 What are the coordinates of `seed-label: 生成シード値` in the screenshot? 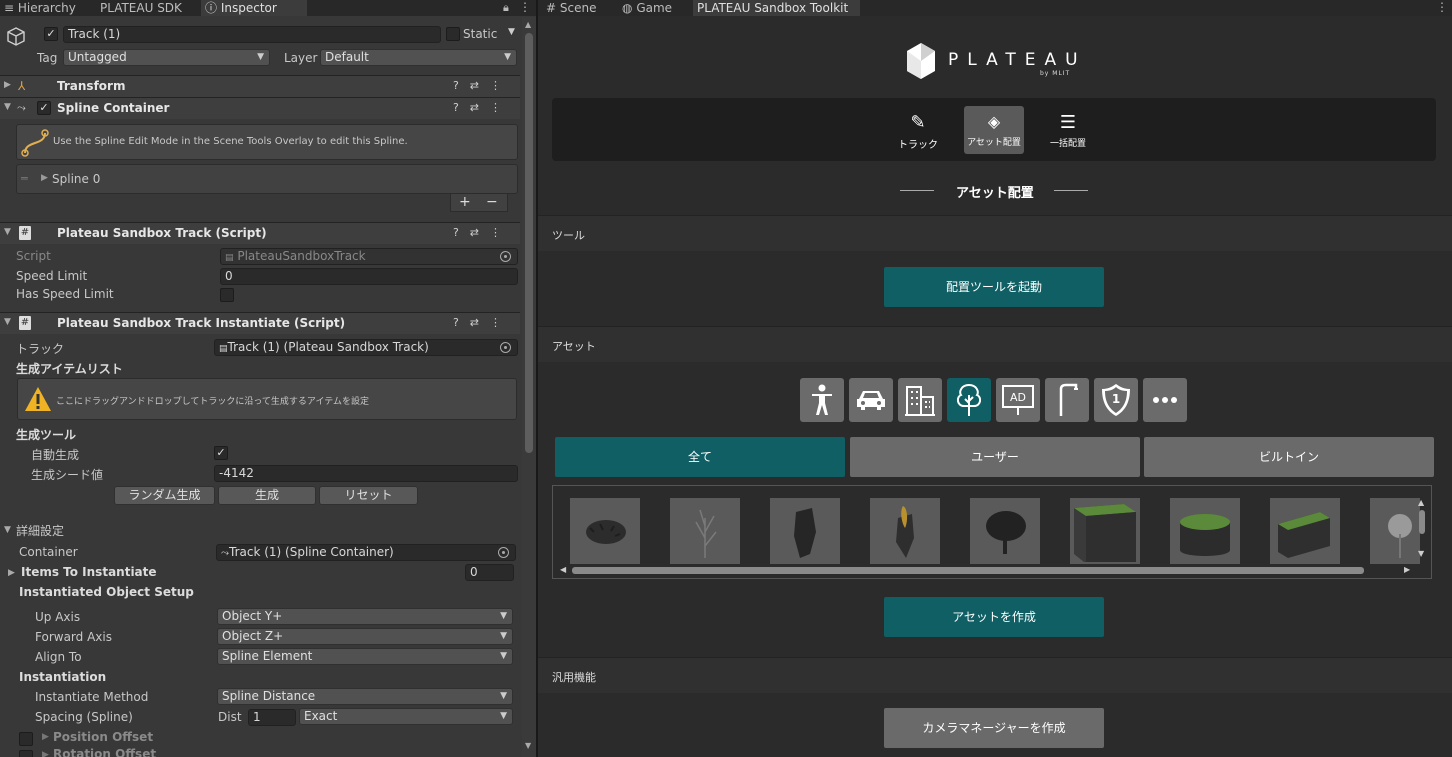 It's located at (67, 475).